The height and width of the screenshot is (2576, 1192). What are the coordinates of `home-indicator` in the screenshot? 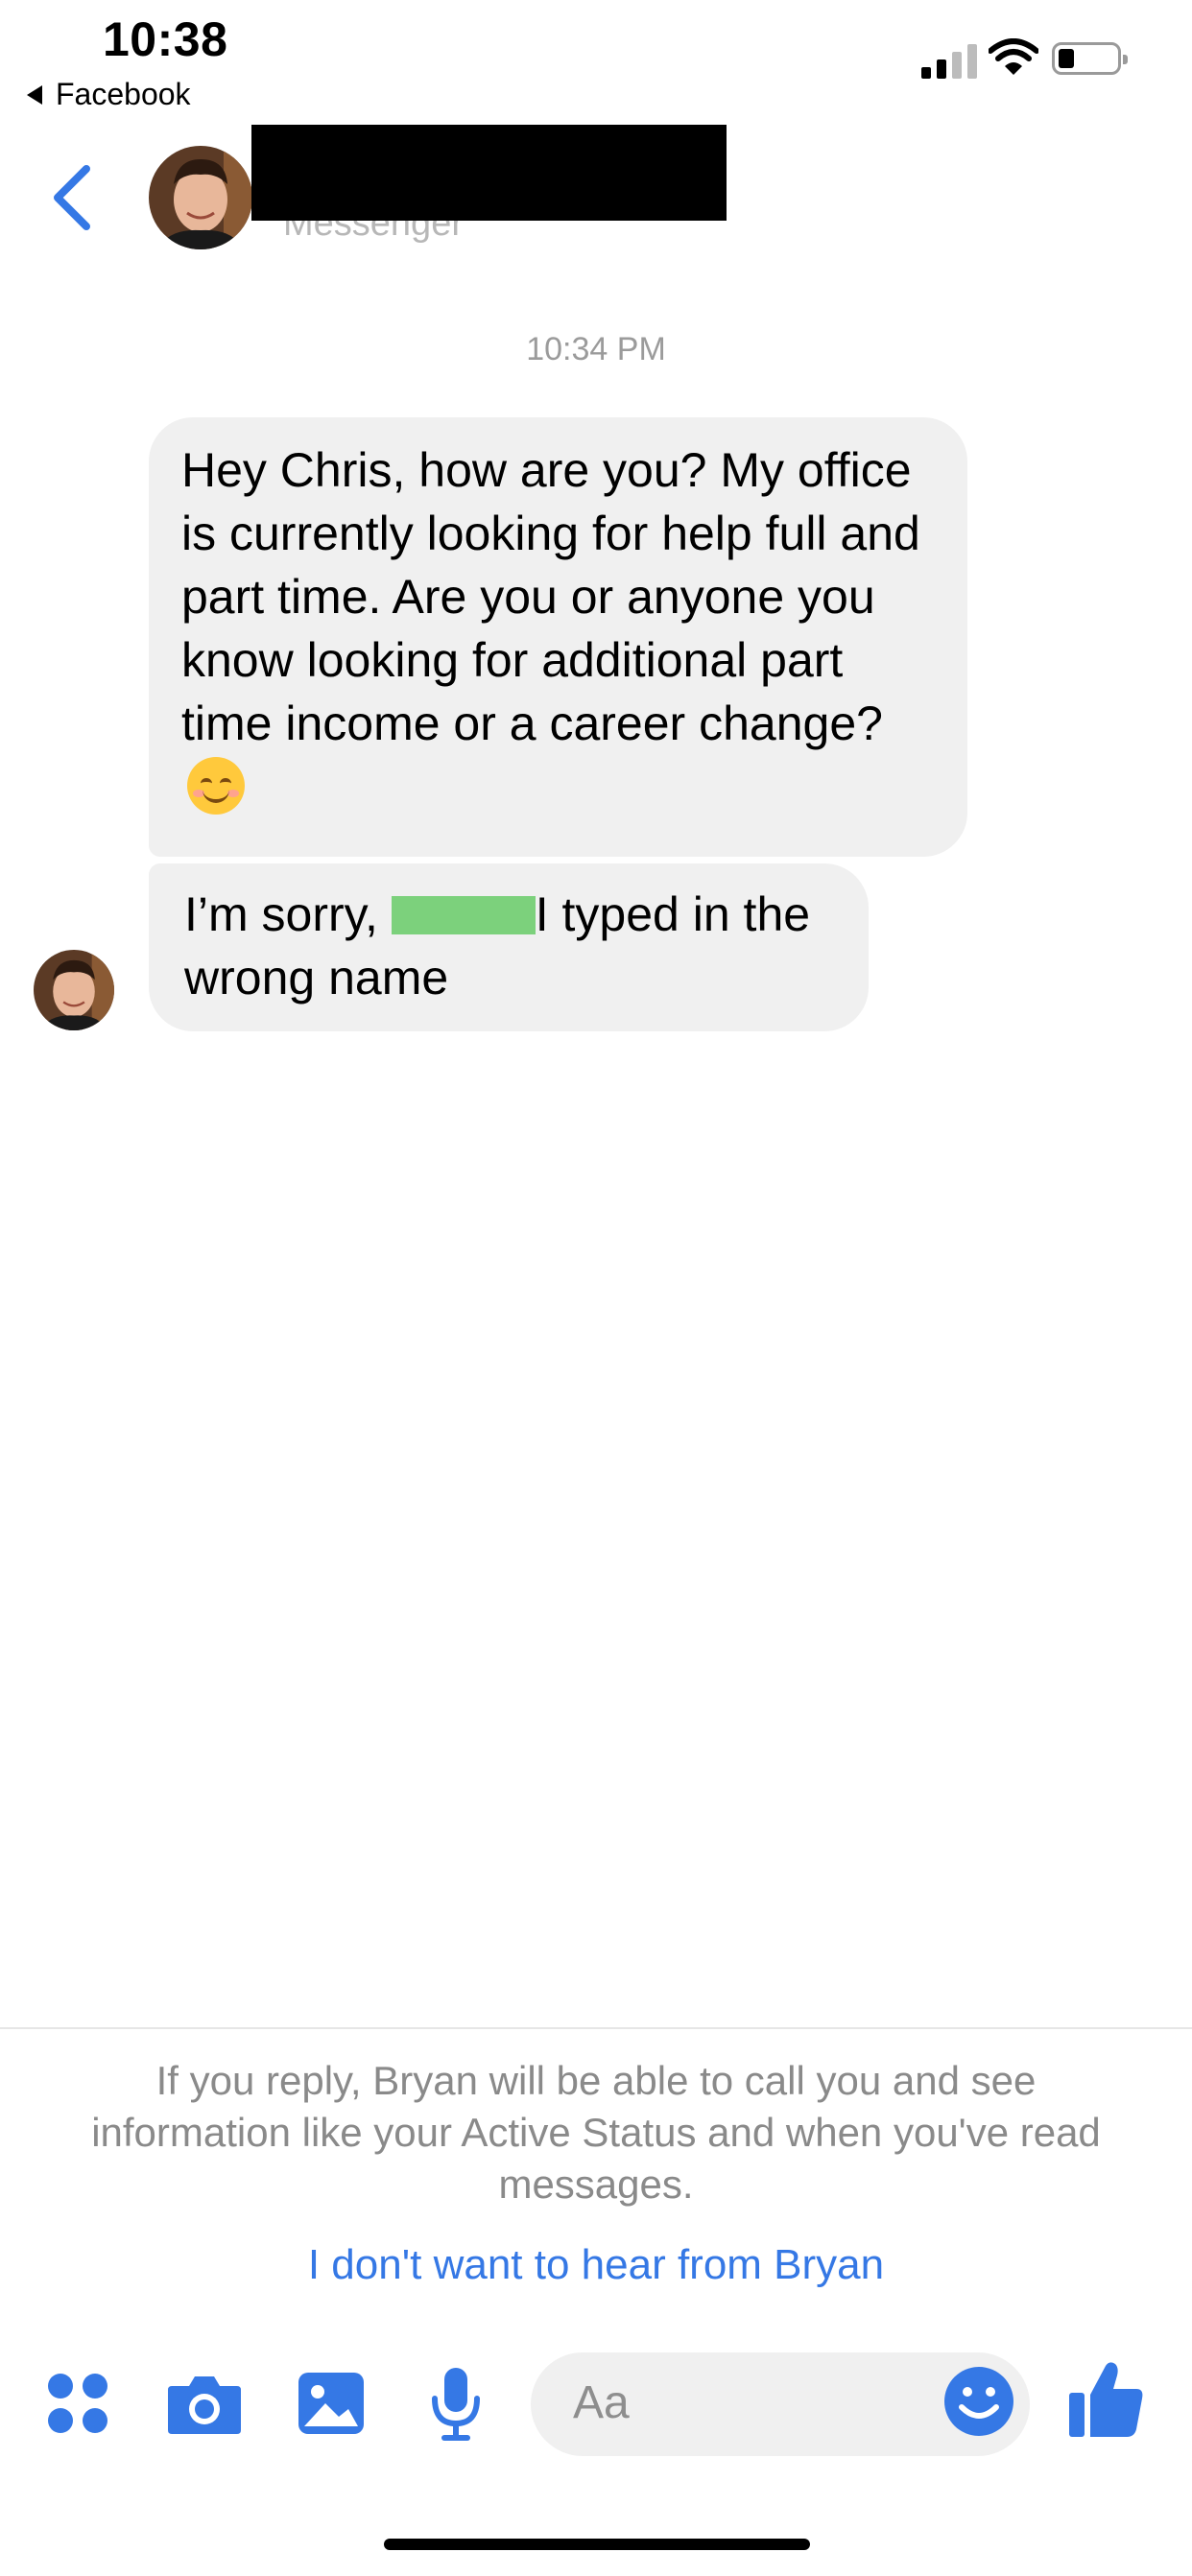 It's located at (597, 2544).